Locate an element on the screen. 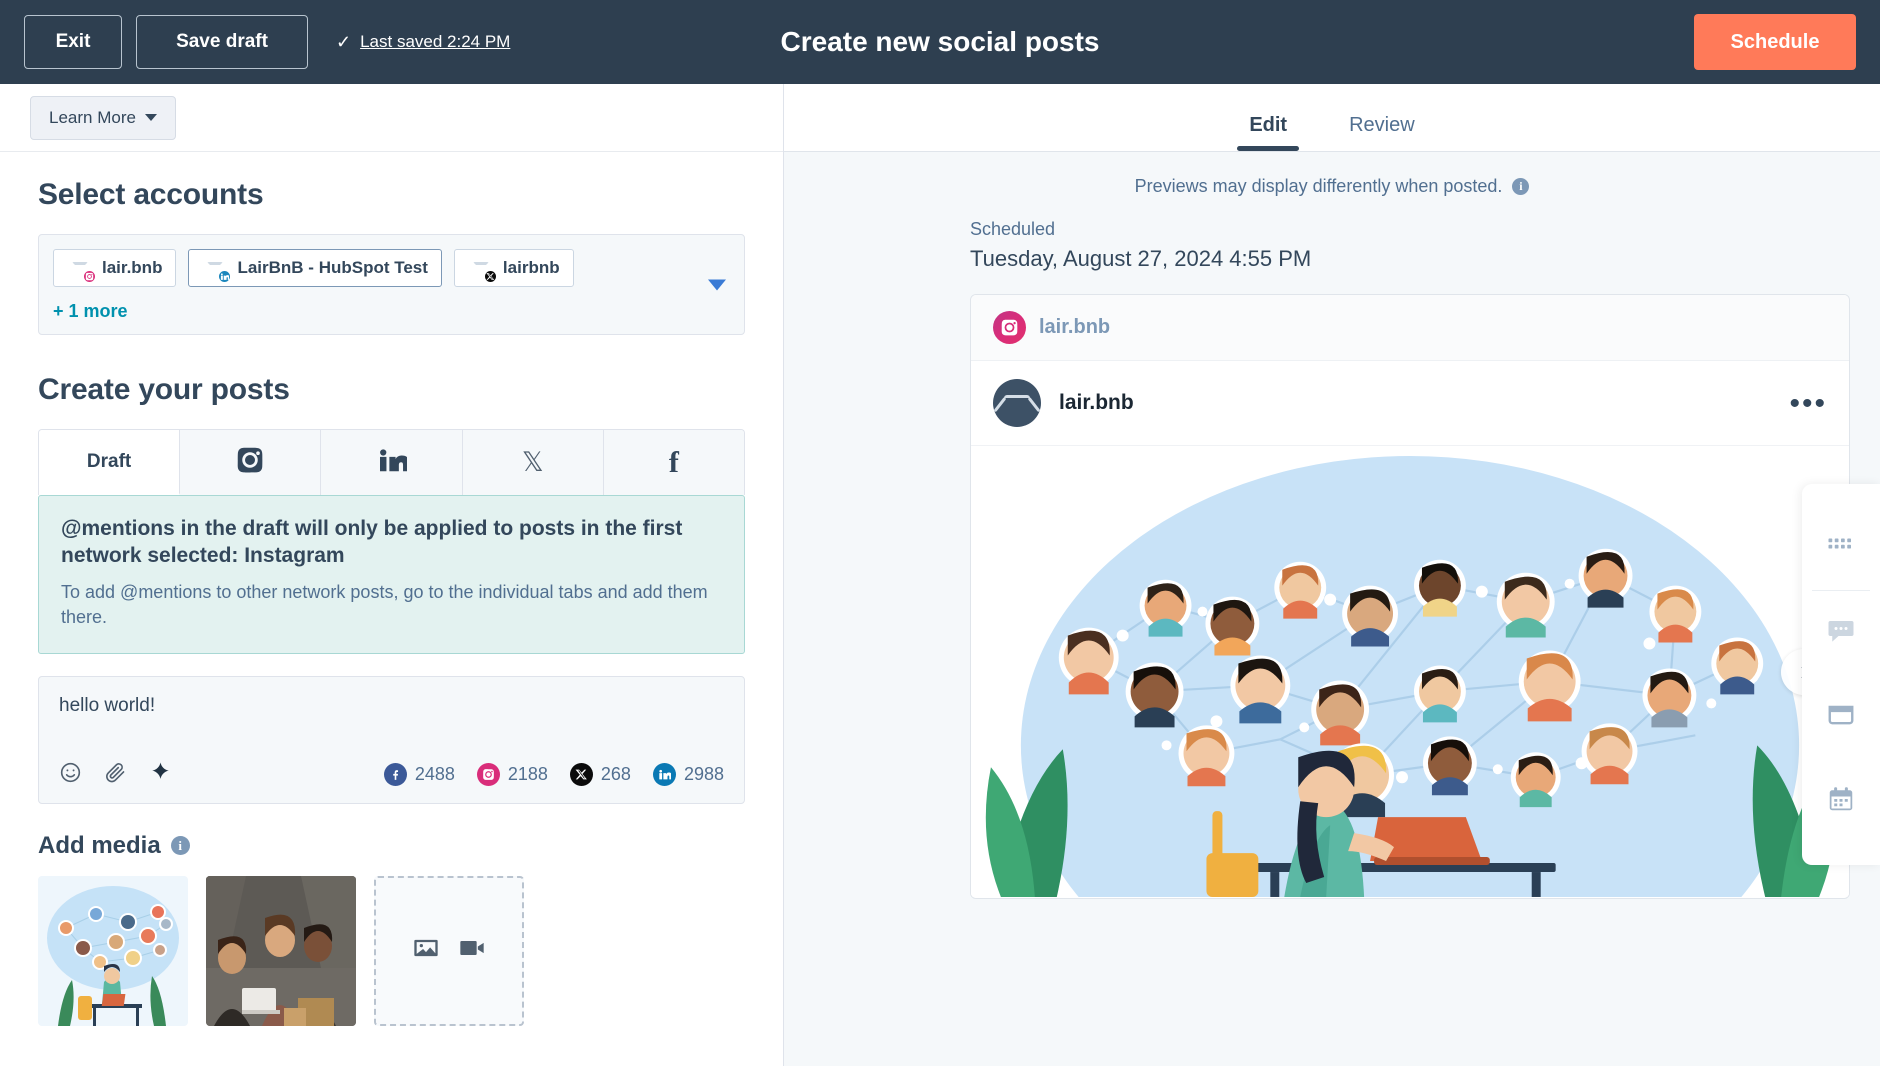 This screenshot has height=1066, width=1880. account-chip-x: lairbnb is located at coordinates (513, 268).